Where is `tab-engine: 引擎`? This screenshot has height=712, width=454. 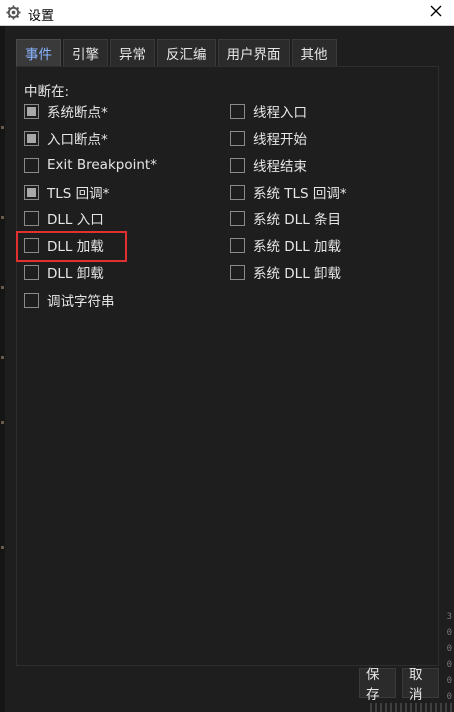
tab-engine: 引擎 is located at coordinates (85, 52).